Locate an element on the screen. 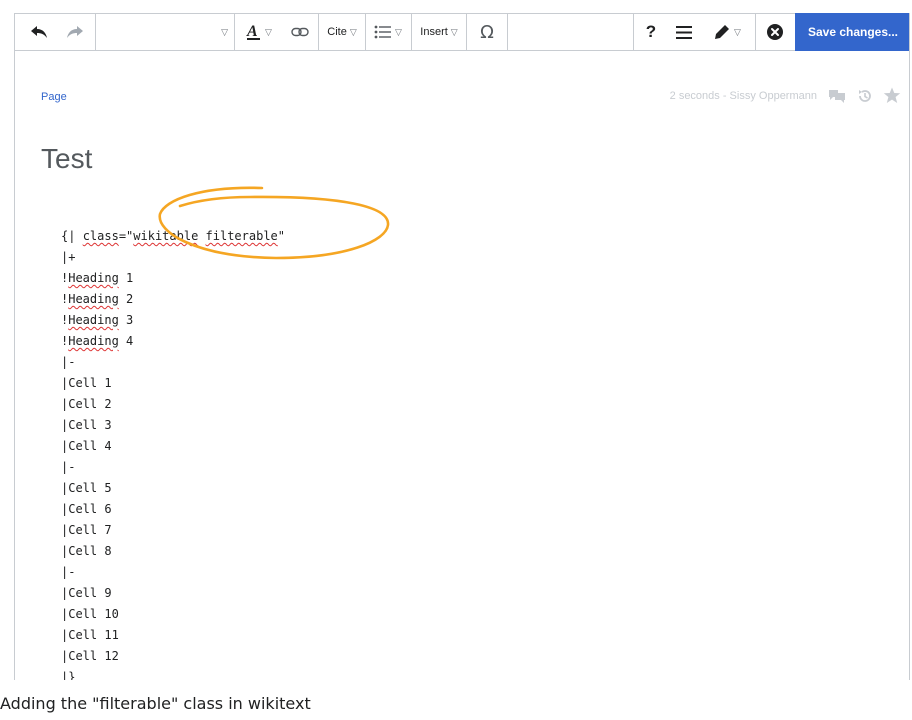  page-link: Page is located at coordinates (54, 97).